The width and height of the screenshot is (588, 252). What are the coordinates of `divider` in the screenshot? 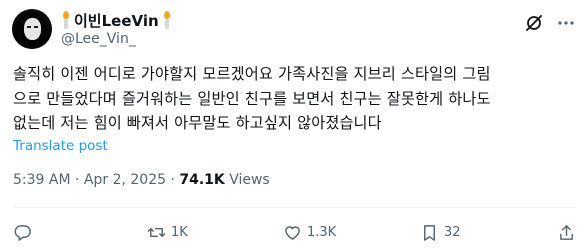 It's located at (294, 207).